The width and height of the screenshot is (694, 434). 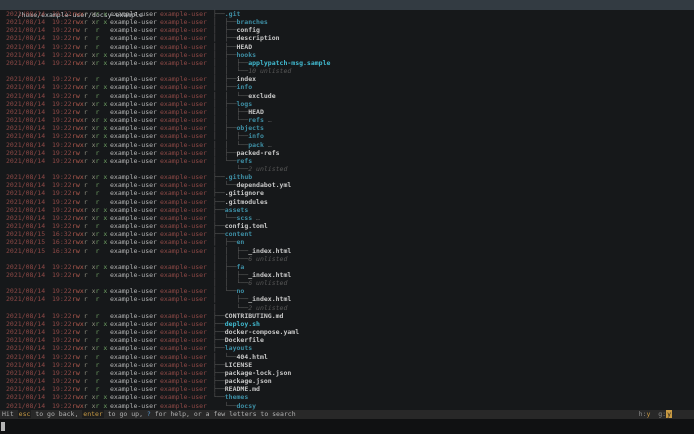 I want to click on tree-cell: ├──.gitmodules, so click(x=240, y=202).